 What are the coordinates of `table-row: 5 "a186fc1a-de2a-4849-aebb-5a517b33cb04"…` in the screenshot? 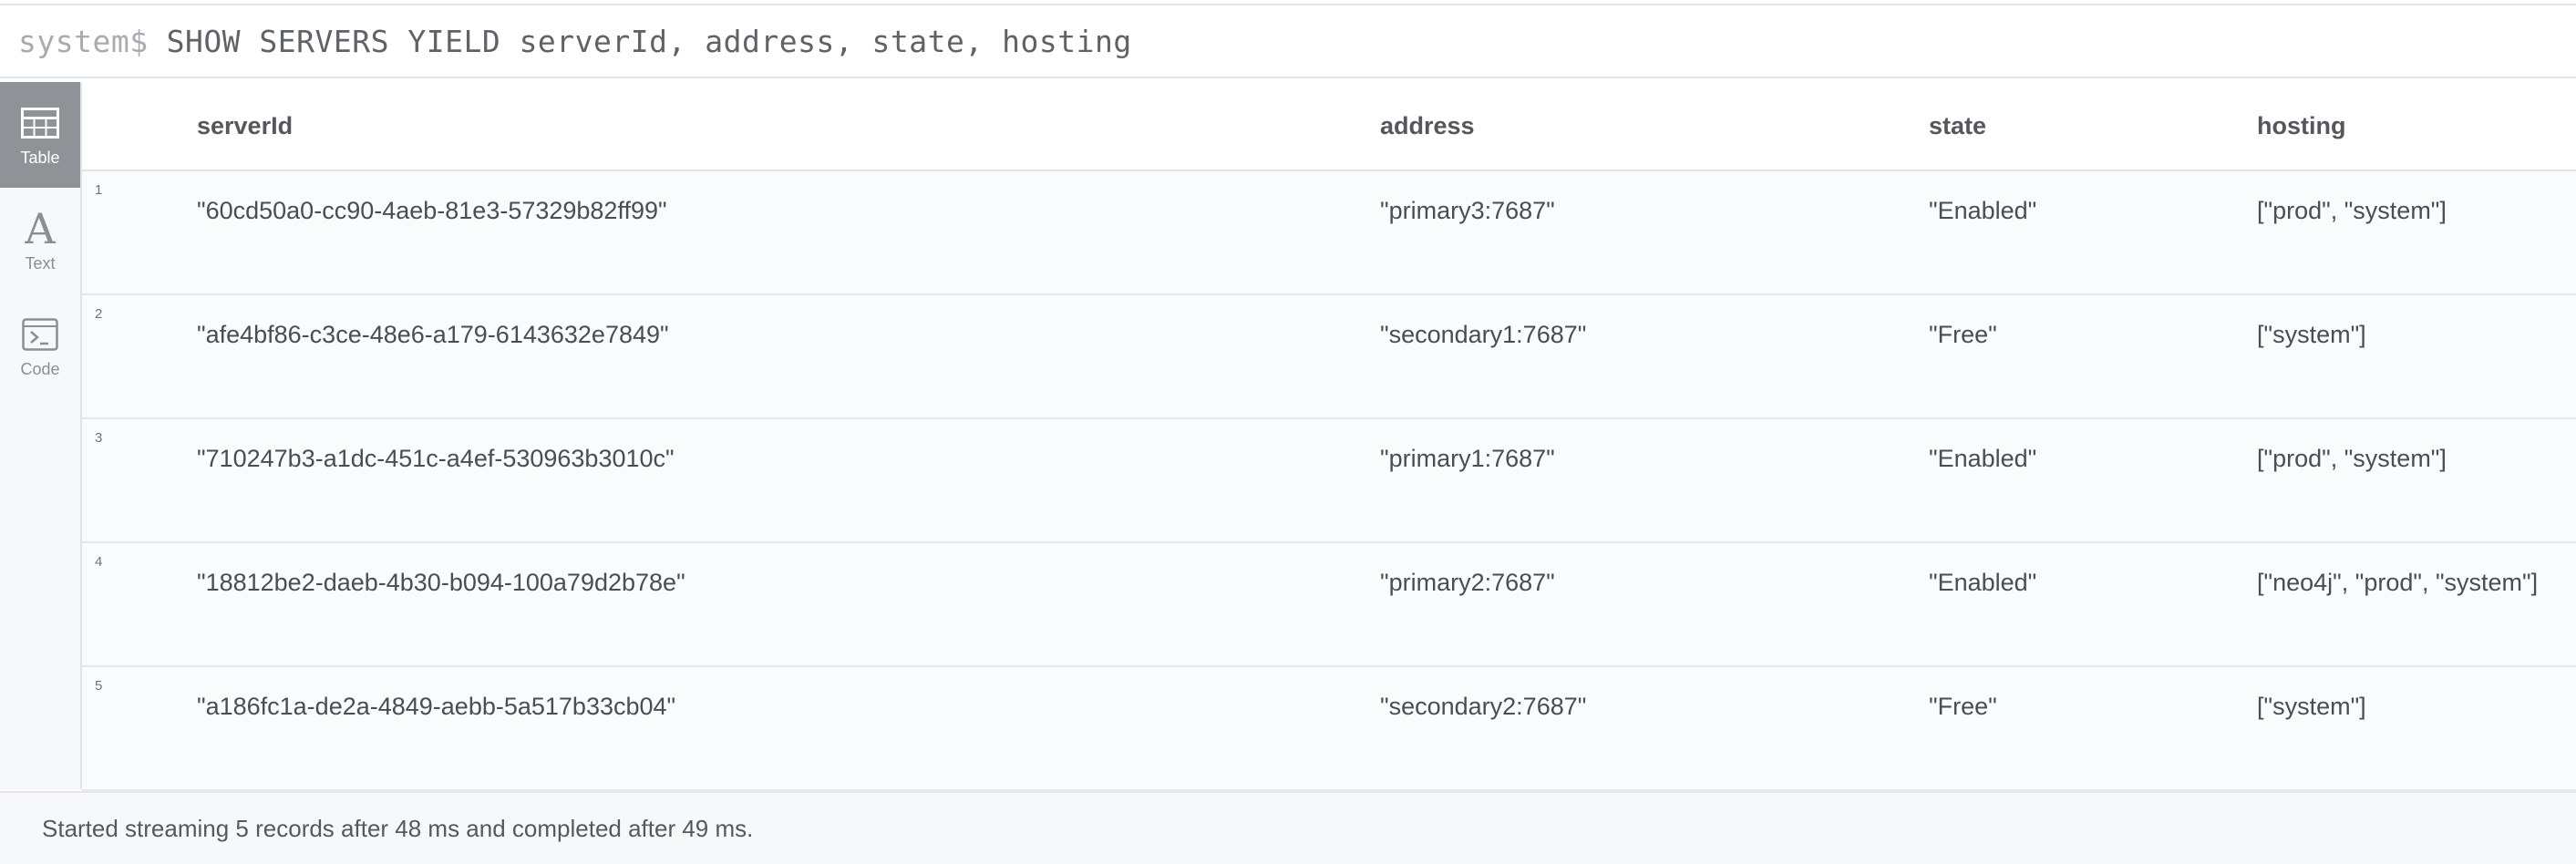 It's located at (1329, 729).